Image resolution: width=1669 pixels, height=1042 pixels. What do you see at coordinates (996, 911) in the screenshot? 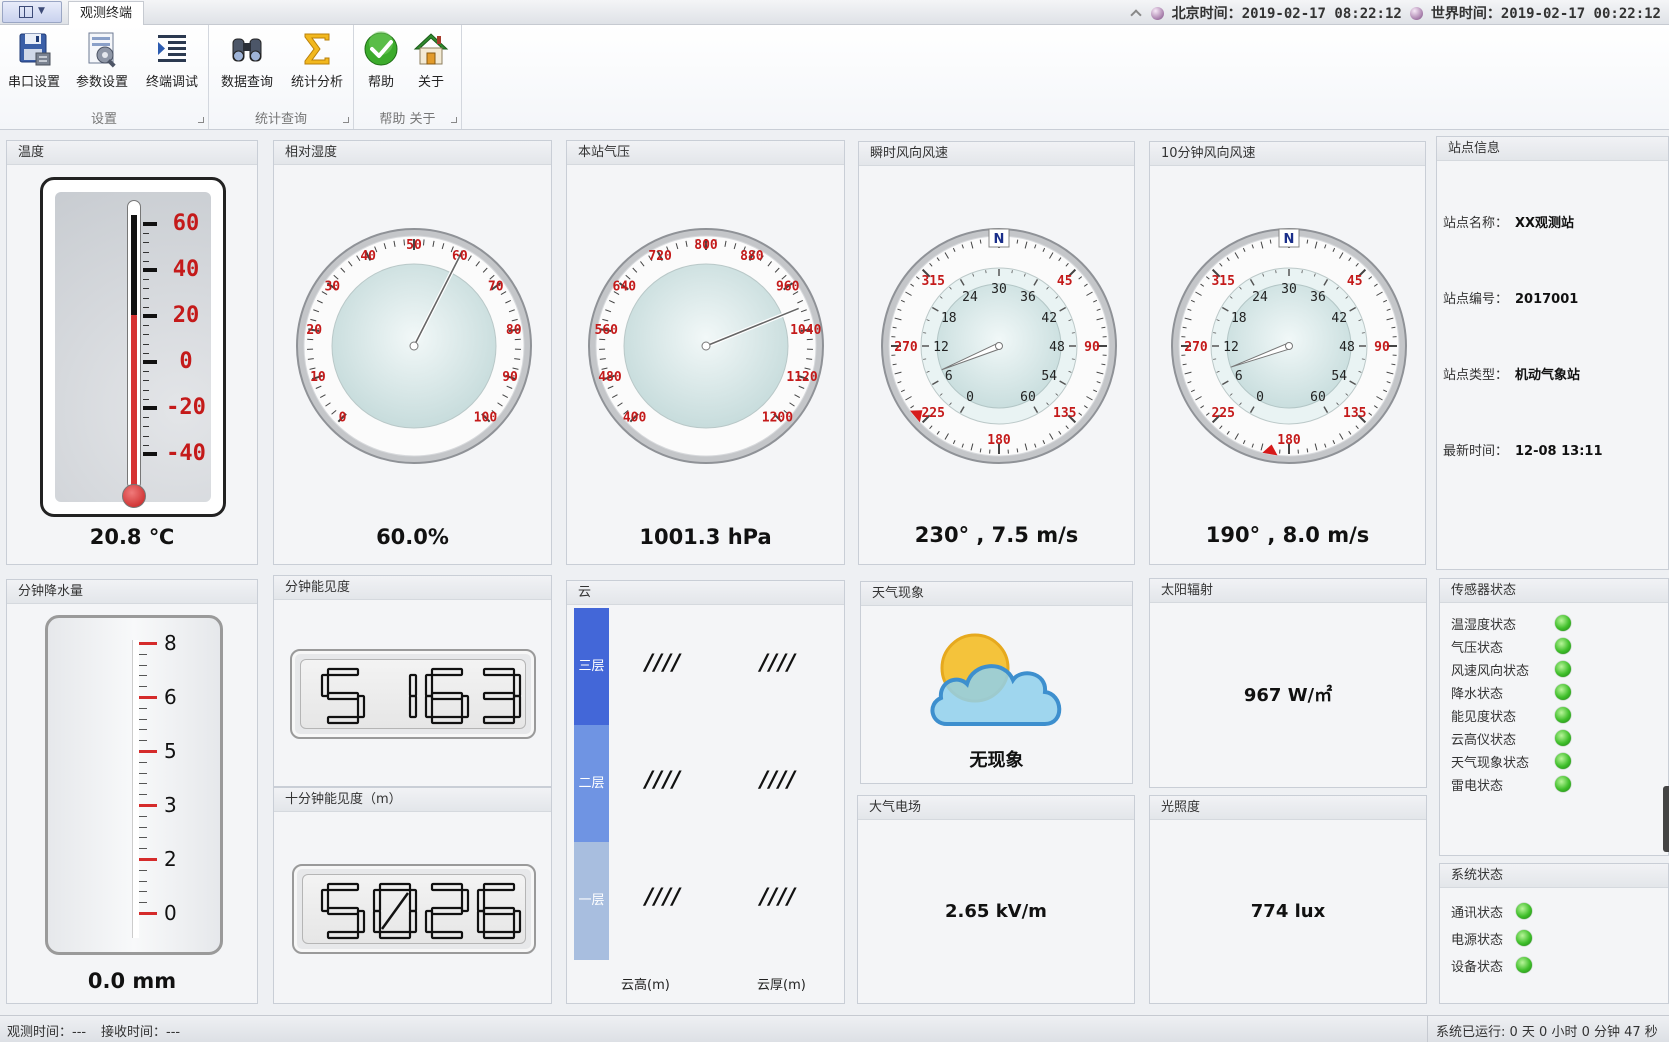
I see `electric-field-value: 2.65 kV/m` at bounding box center [996, 911].